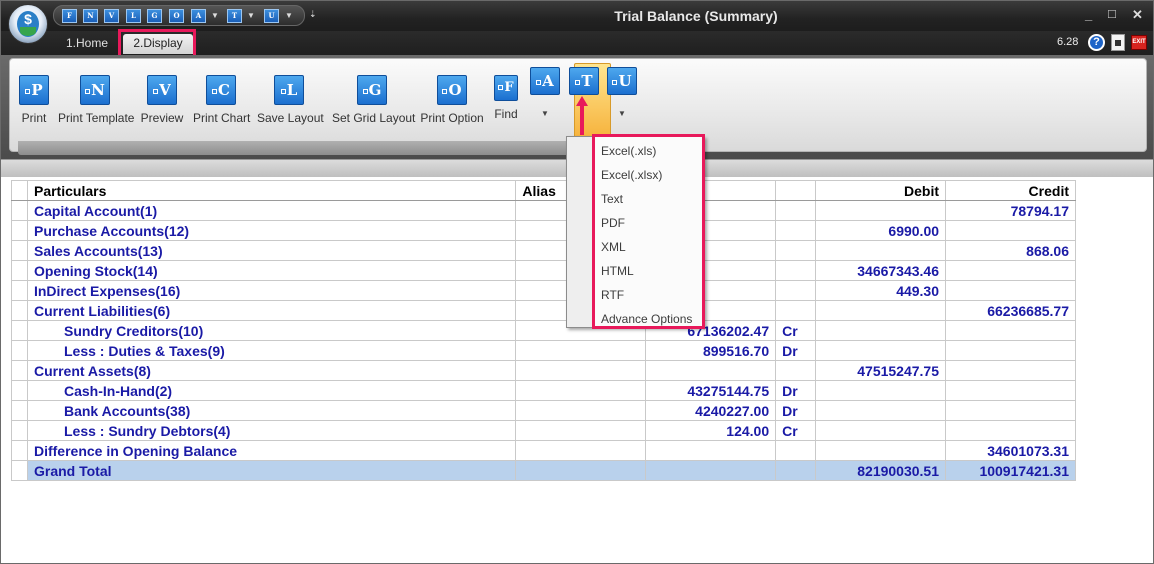 This screenshot has width=1154, height=564. I want to click on find-button: F Find, so click(506, 98).